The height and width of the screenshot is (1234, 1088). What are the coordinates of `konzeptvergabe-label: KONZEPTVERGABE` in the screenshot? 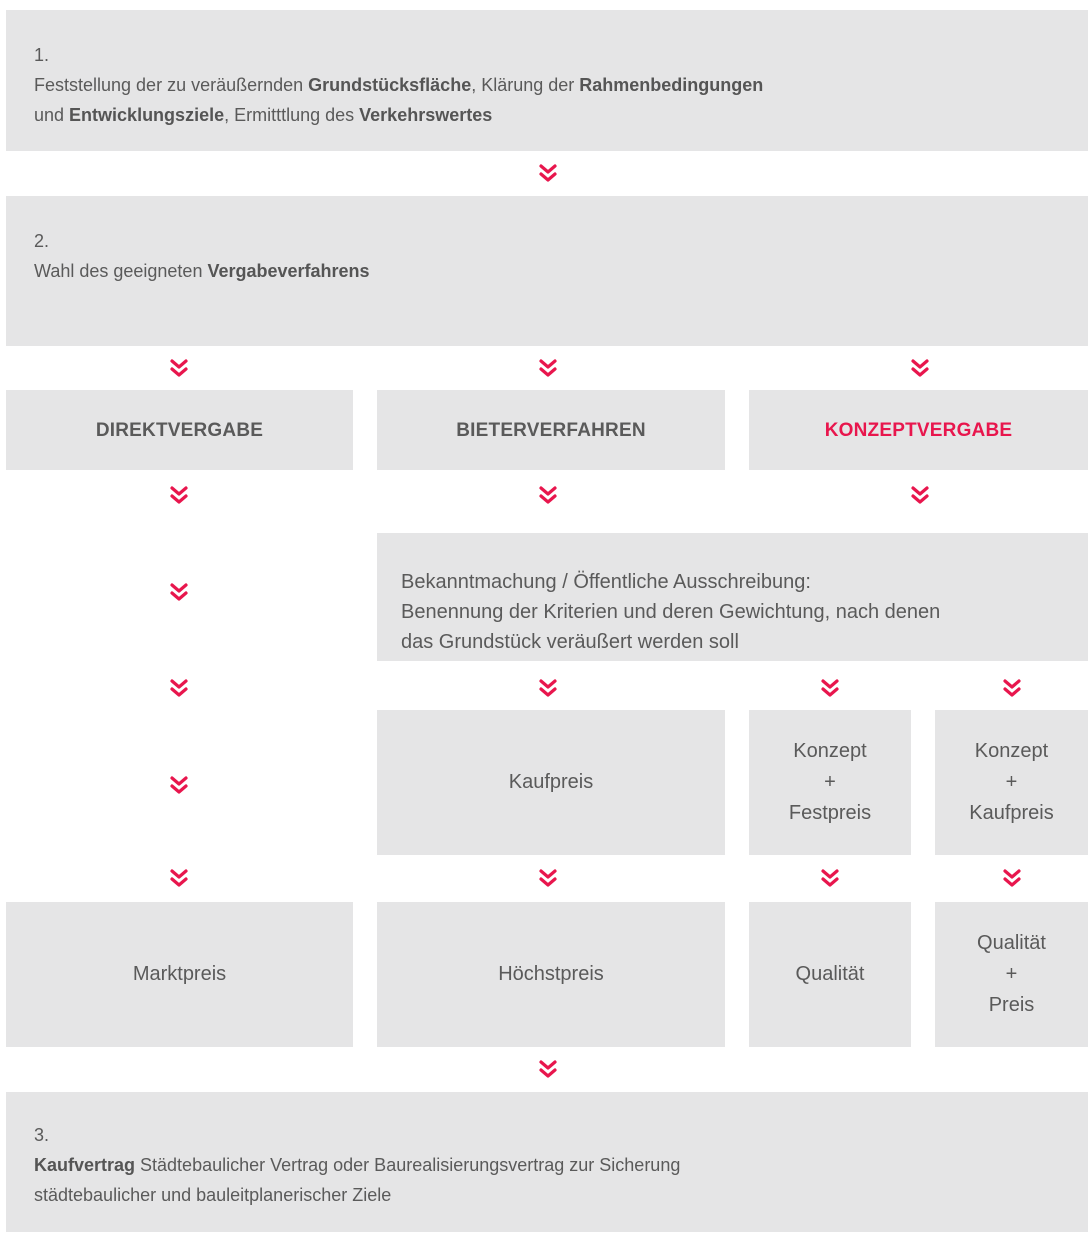 It's located at (918, 430).